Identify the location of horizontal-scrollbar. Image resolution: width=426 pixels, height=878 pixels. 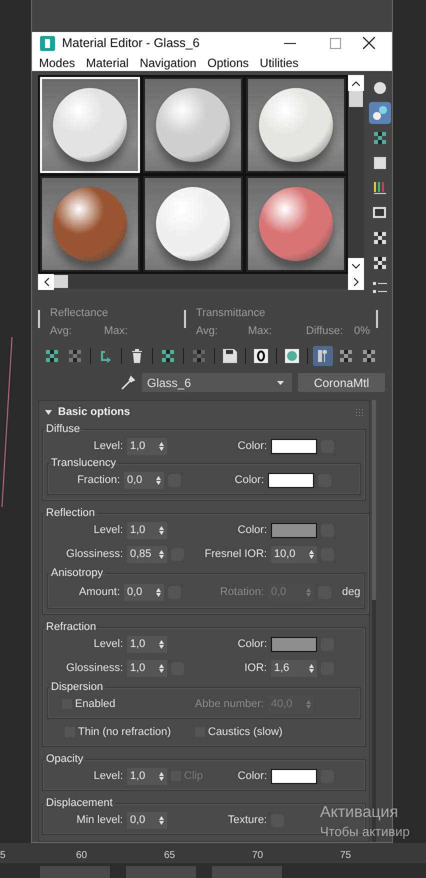
(201, 281).